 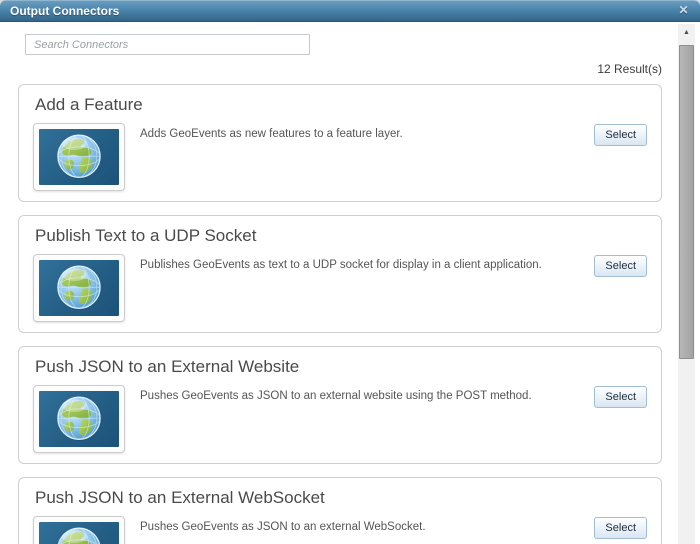 I want to click on scrollbar-up-arrow-icon: ▲, so click(x=686, y=32).